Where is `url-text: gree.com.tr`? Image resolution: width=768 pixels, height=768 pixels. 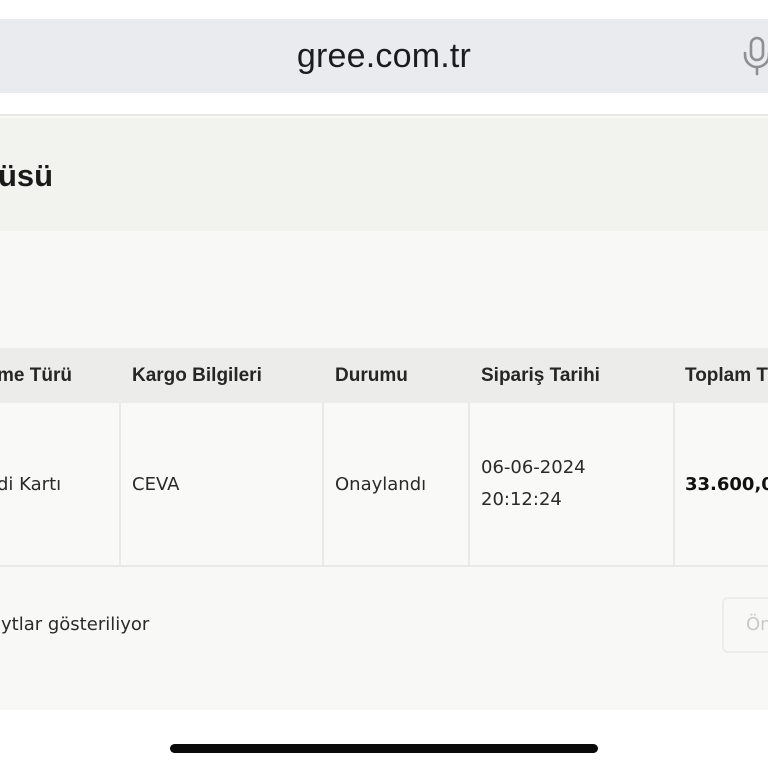
url-text: gree.com.tr is located at coordinates (384, 56).